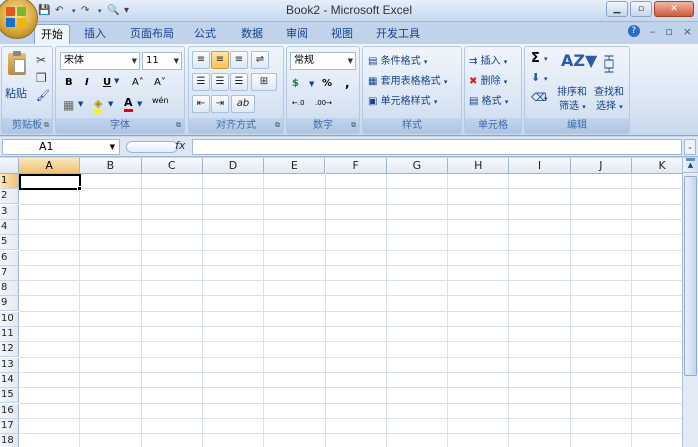  What do you see at coordinates (17, 66) in the screenshot?
I see `paste-icon` at bounding box center [17, 66].